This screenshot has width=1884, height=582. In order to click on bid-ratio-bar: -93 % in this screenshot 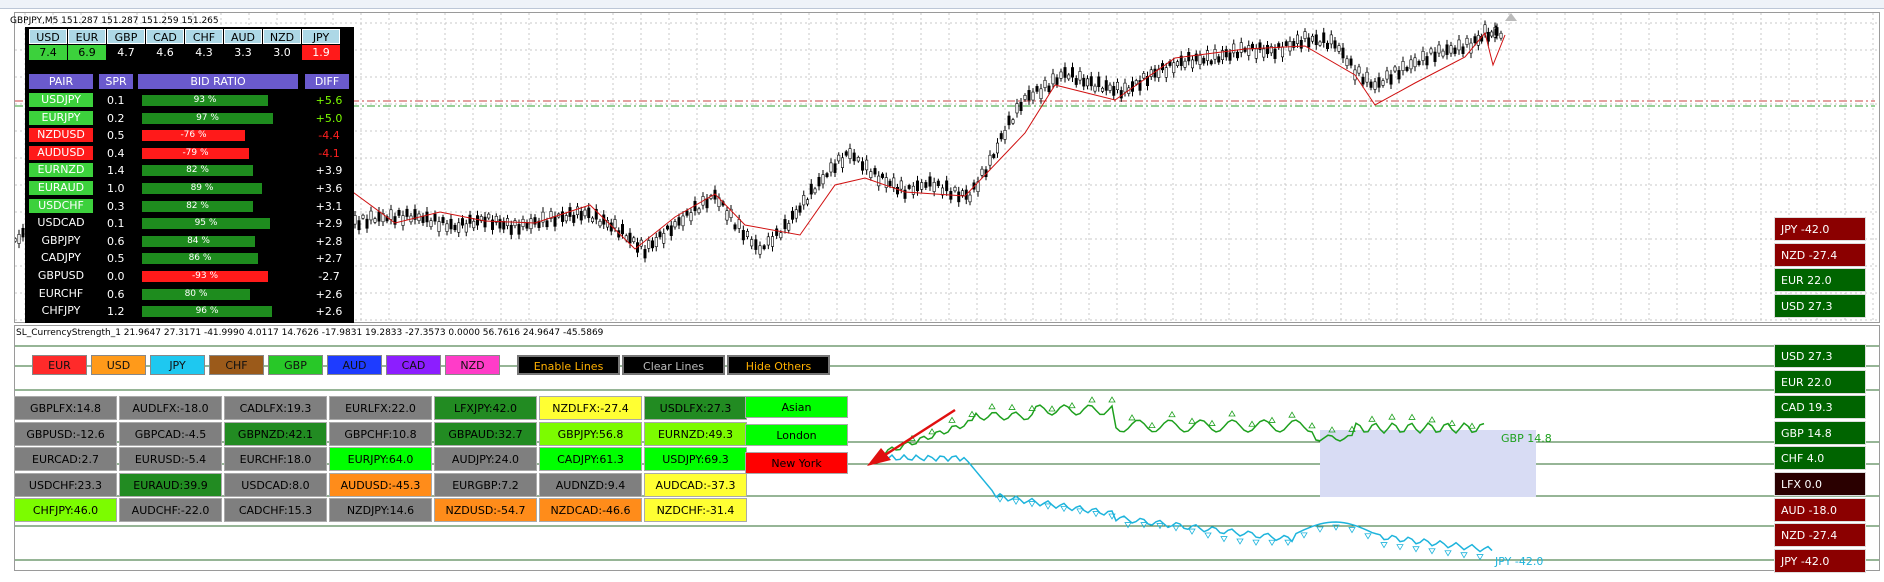, I will do `click(205, 276)`.